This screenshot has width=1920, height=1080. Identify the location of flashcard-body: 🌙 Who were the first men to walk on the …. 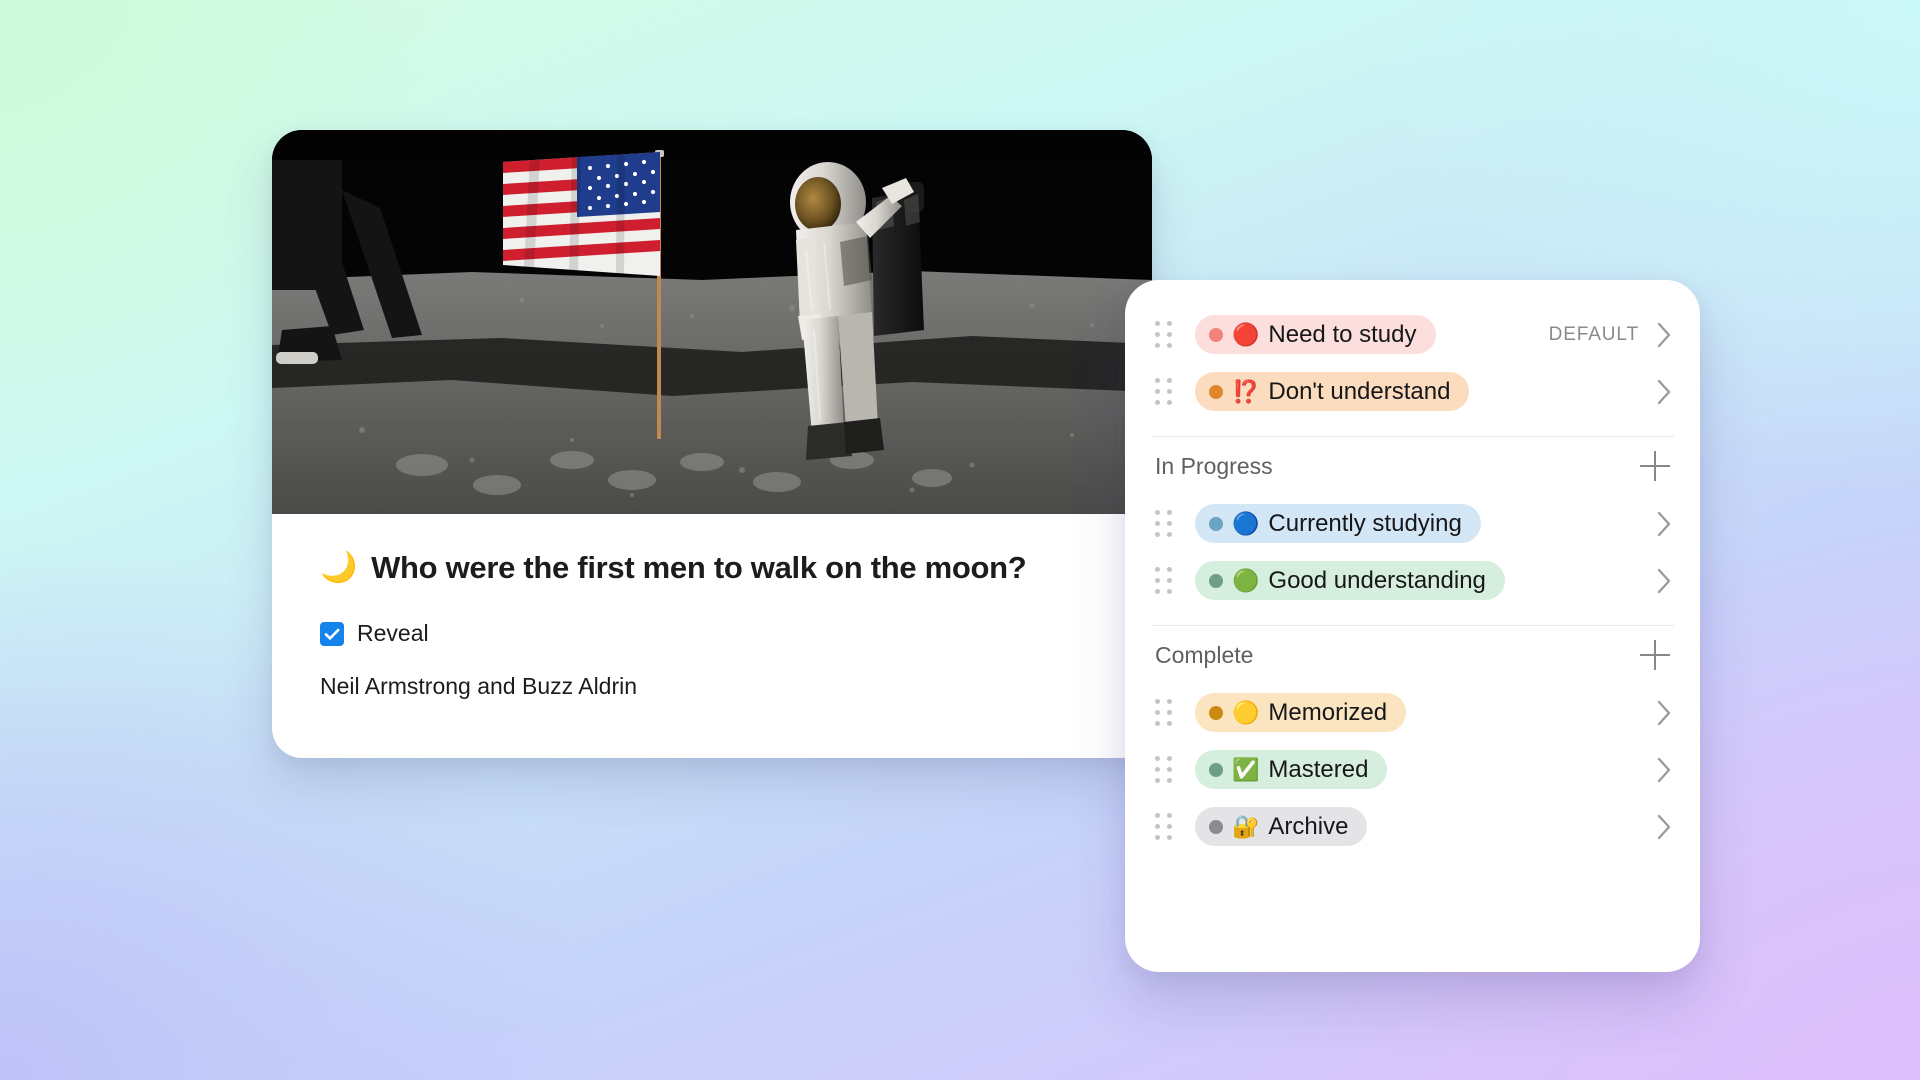
(712, 607).